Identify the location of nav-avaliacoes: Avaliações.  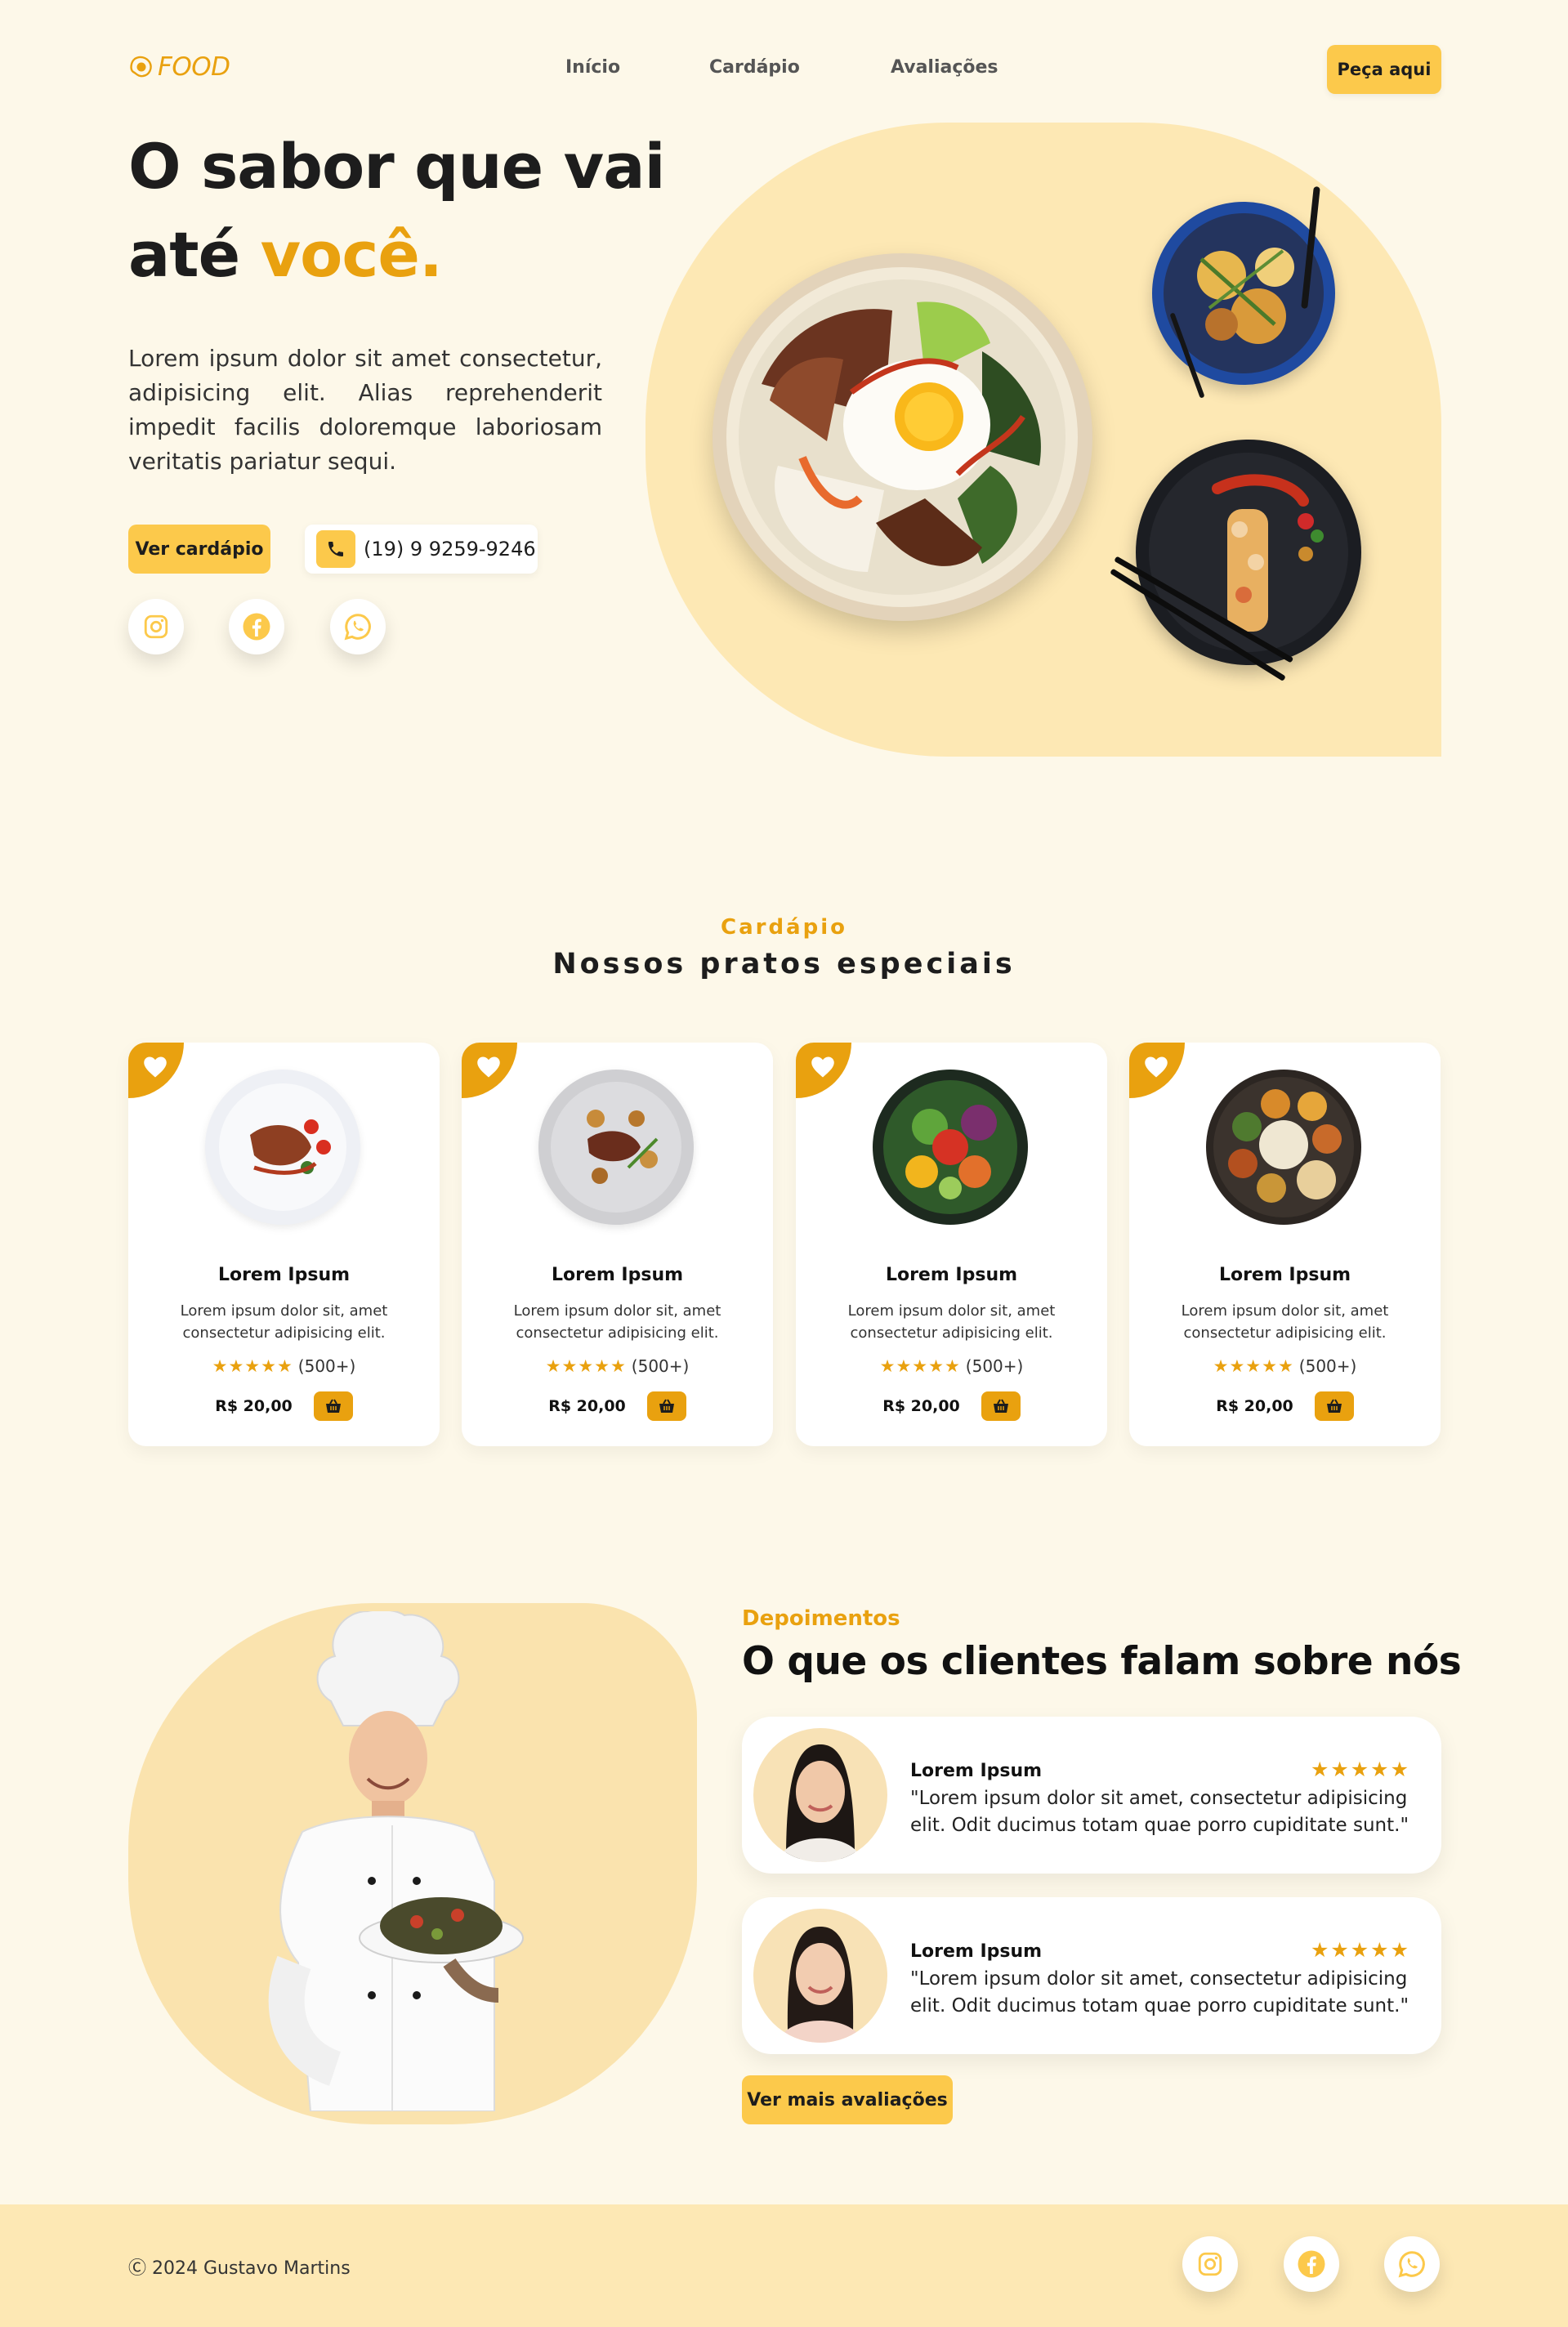
(944, 67).